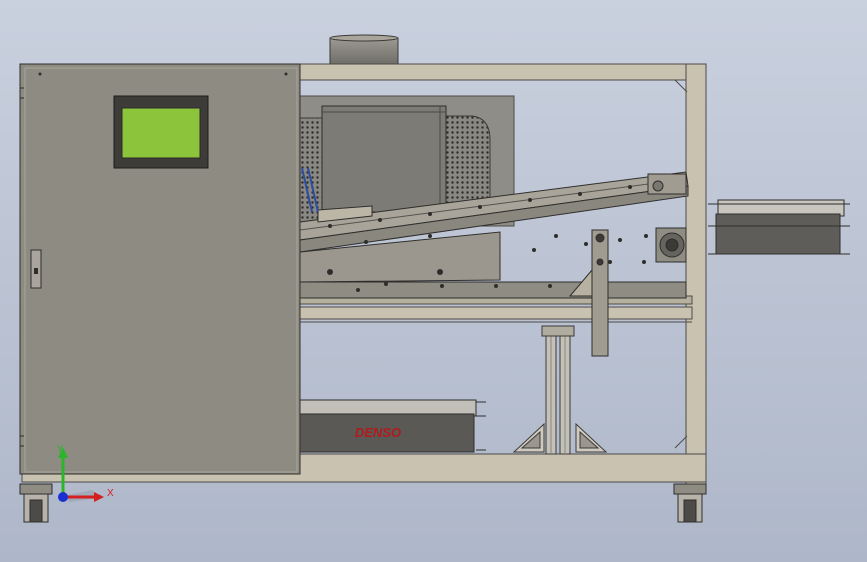  What do you see at coordinates (60, 449) in the screenshot?
I see `y-axis-label: Y` at bounding box center [60, 449].